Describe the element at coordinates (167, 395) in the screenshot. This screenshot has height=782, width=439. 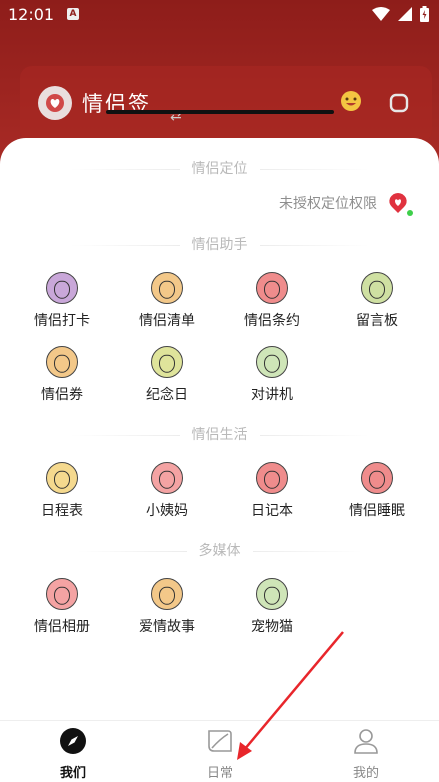
I see `tile-label: 纪念日` at that location.